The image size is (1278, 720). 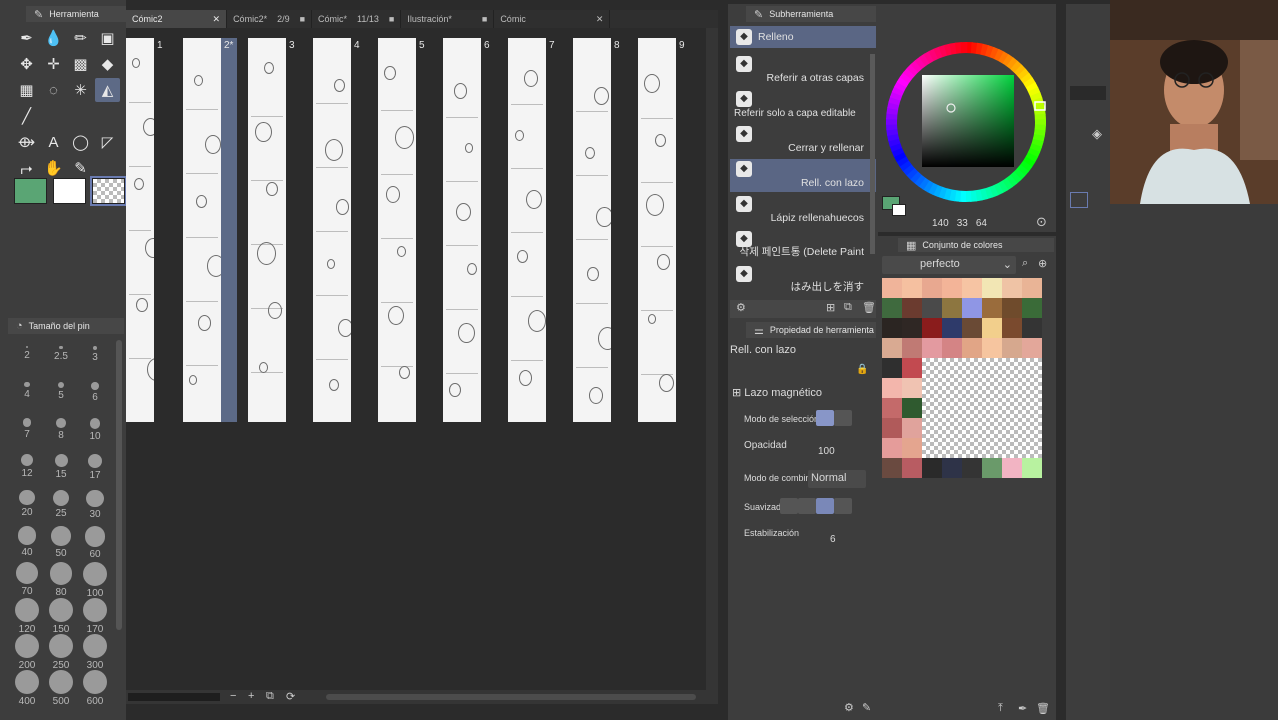 What do you see at coordinates (803, 280) in the screenshot?
I see `subtool-item: ◆ はみ出しを消す` at bounding box center [803, 280].